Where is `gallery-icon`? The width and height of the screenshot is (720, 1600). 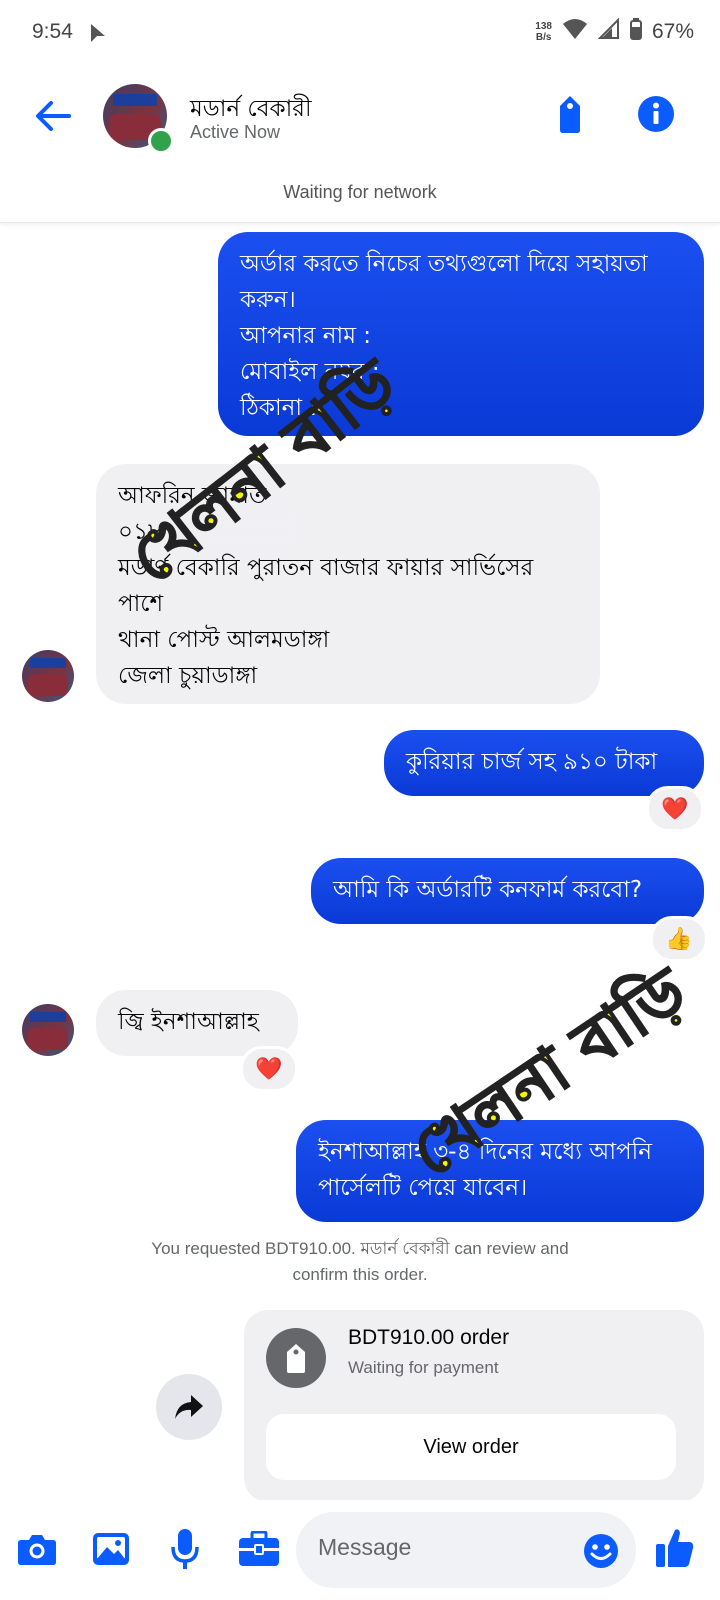 gallery-icon is located at coordinates (111, 1549).